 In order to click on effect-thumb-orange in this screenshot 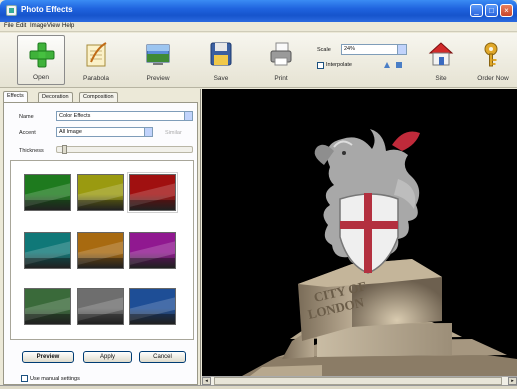, I will do `click(100, 250)`.